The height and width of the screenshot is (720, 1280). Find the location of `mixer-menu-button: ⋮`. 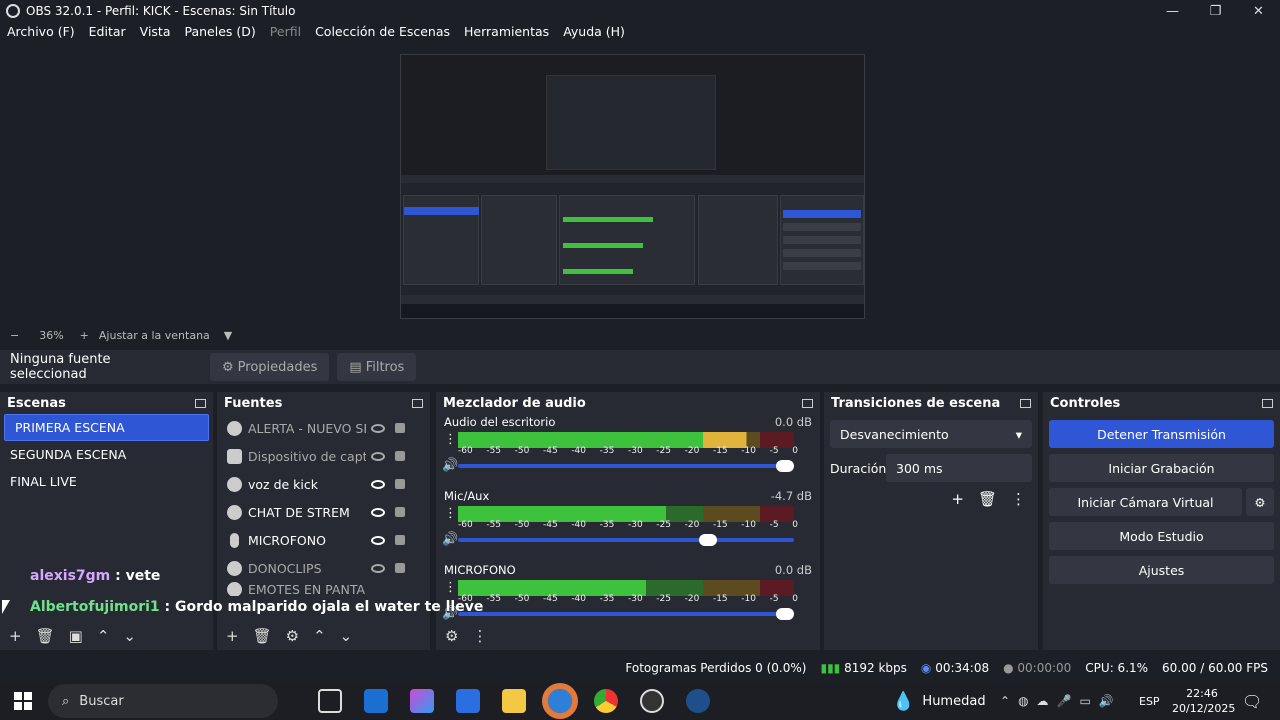

mixer-menu-button: ⋮ is located at coordinates (479, 636).